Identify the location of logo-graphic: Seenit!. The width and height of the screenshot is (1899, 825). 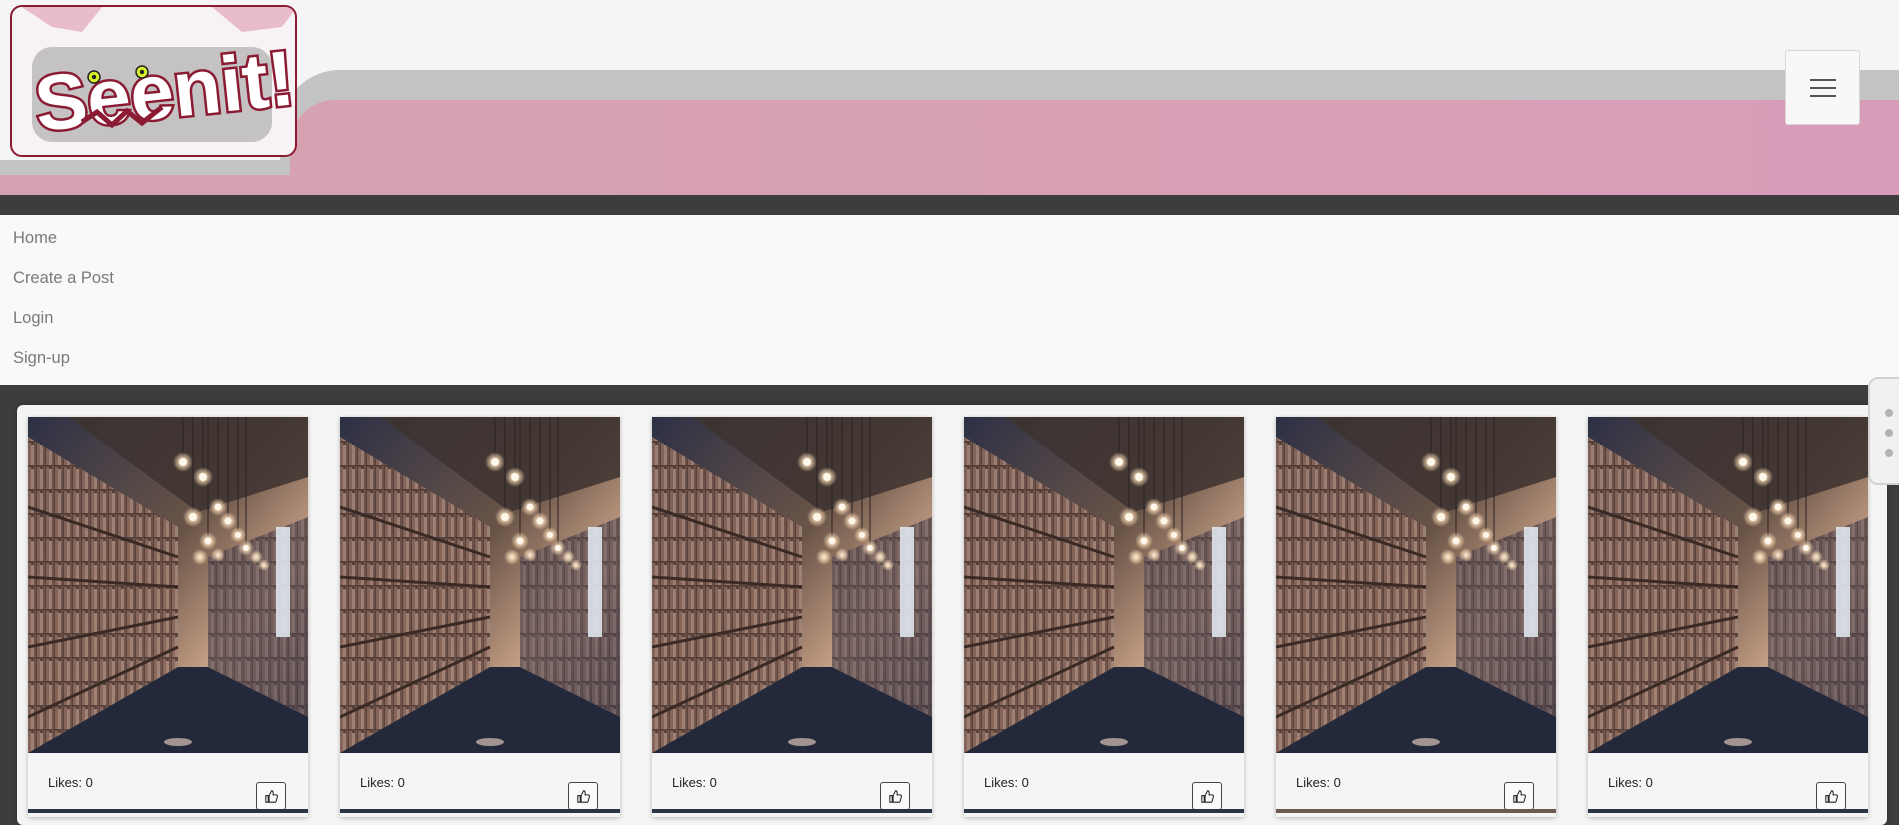
(158, 79).